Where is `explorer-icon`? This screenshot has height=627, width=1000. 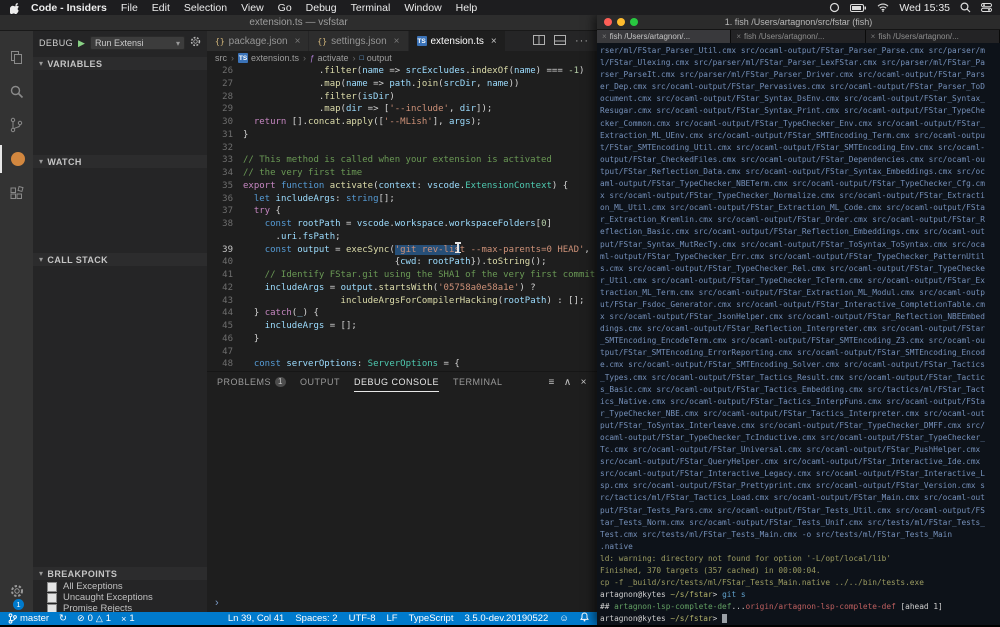 explorer-icon is located at coordinates (16, 57).